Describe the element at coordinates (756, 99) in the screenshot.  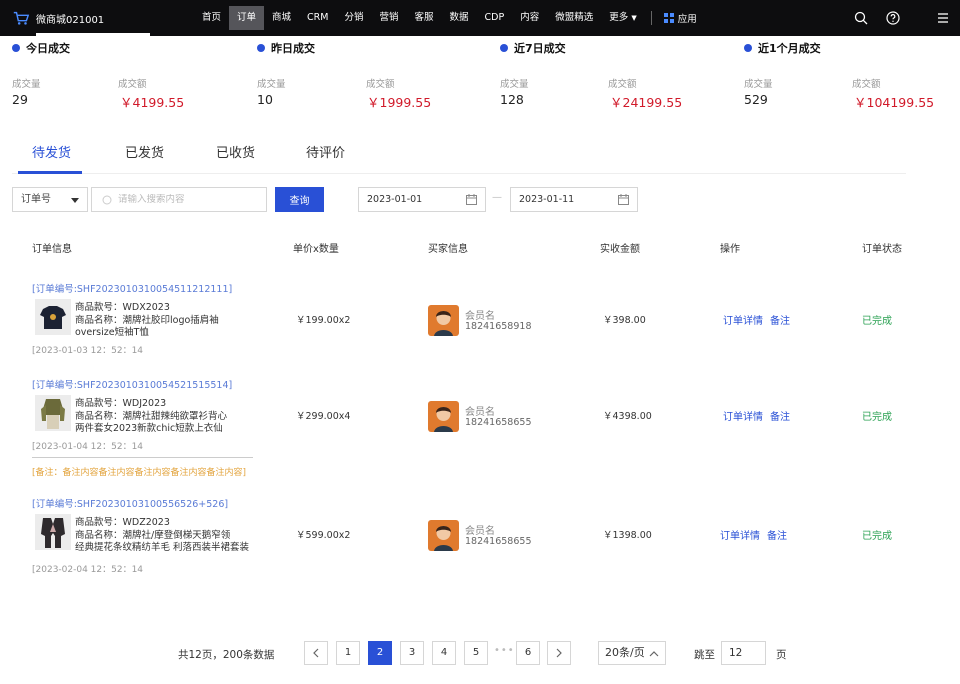
I see `stat-count: 529` at that location.